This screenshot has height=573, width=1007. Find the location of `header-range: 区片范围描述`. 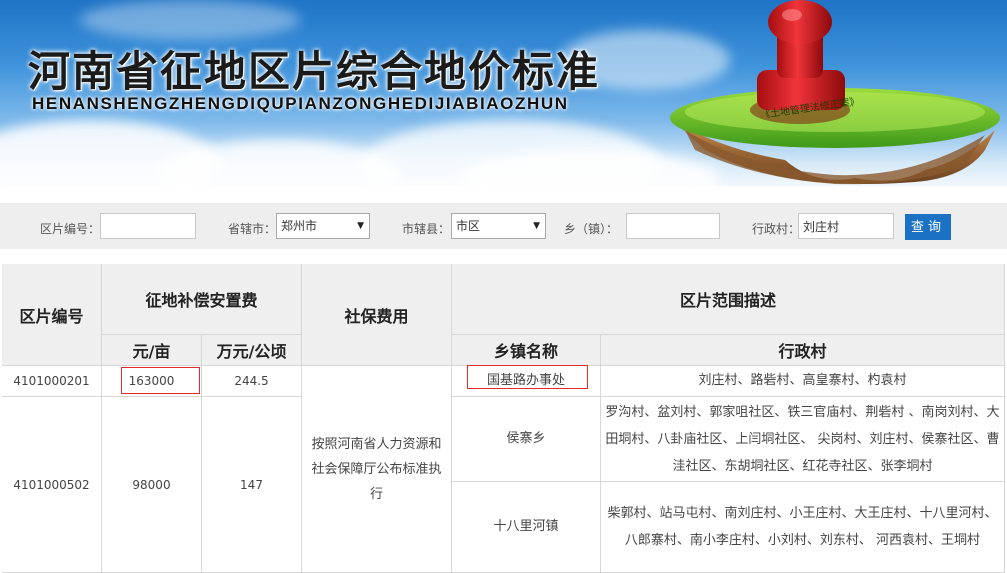

header-range: 区片范围描述 is located at coordinates (728, 299).